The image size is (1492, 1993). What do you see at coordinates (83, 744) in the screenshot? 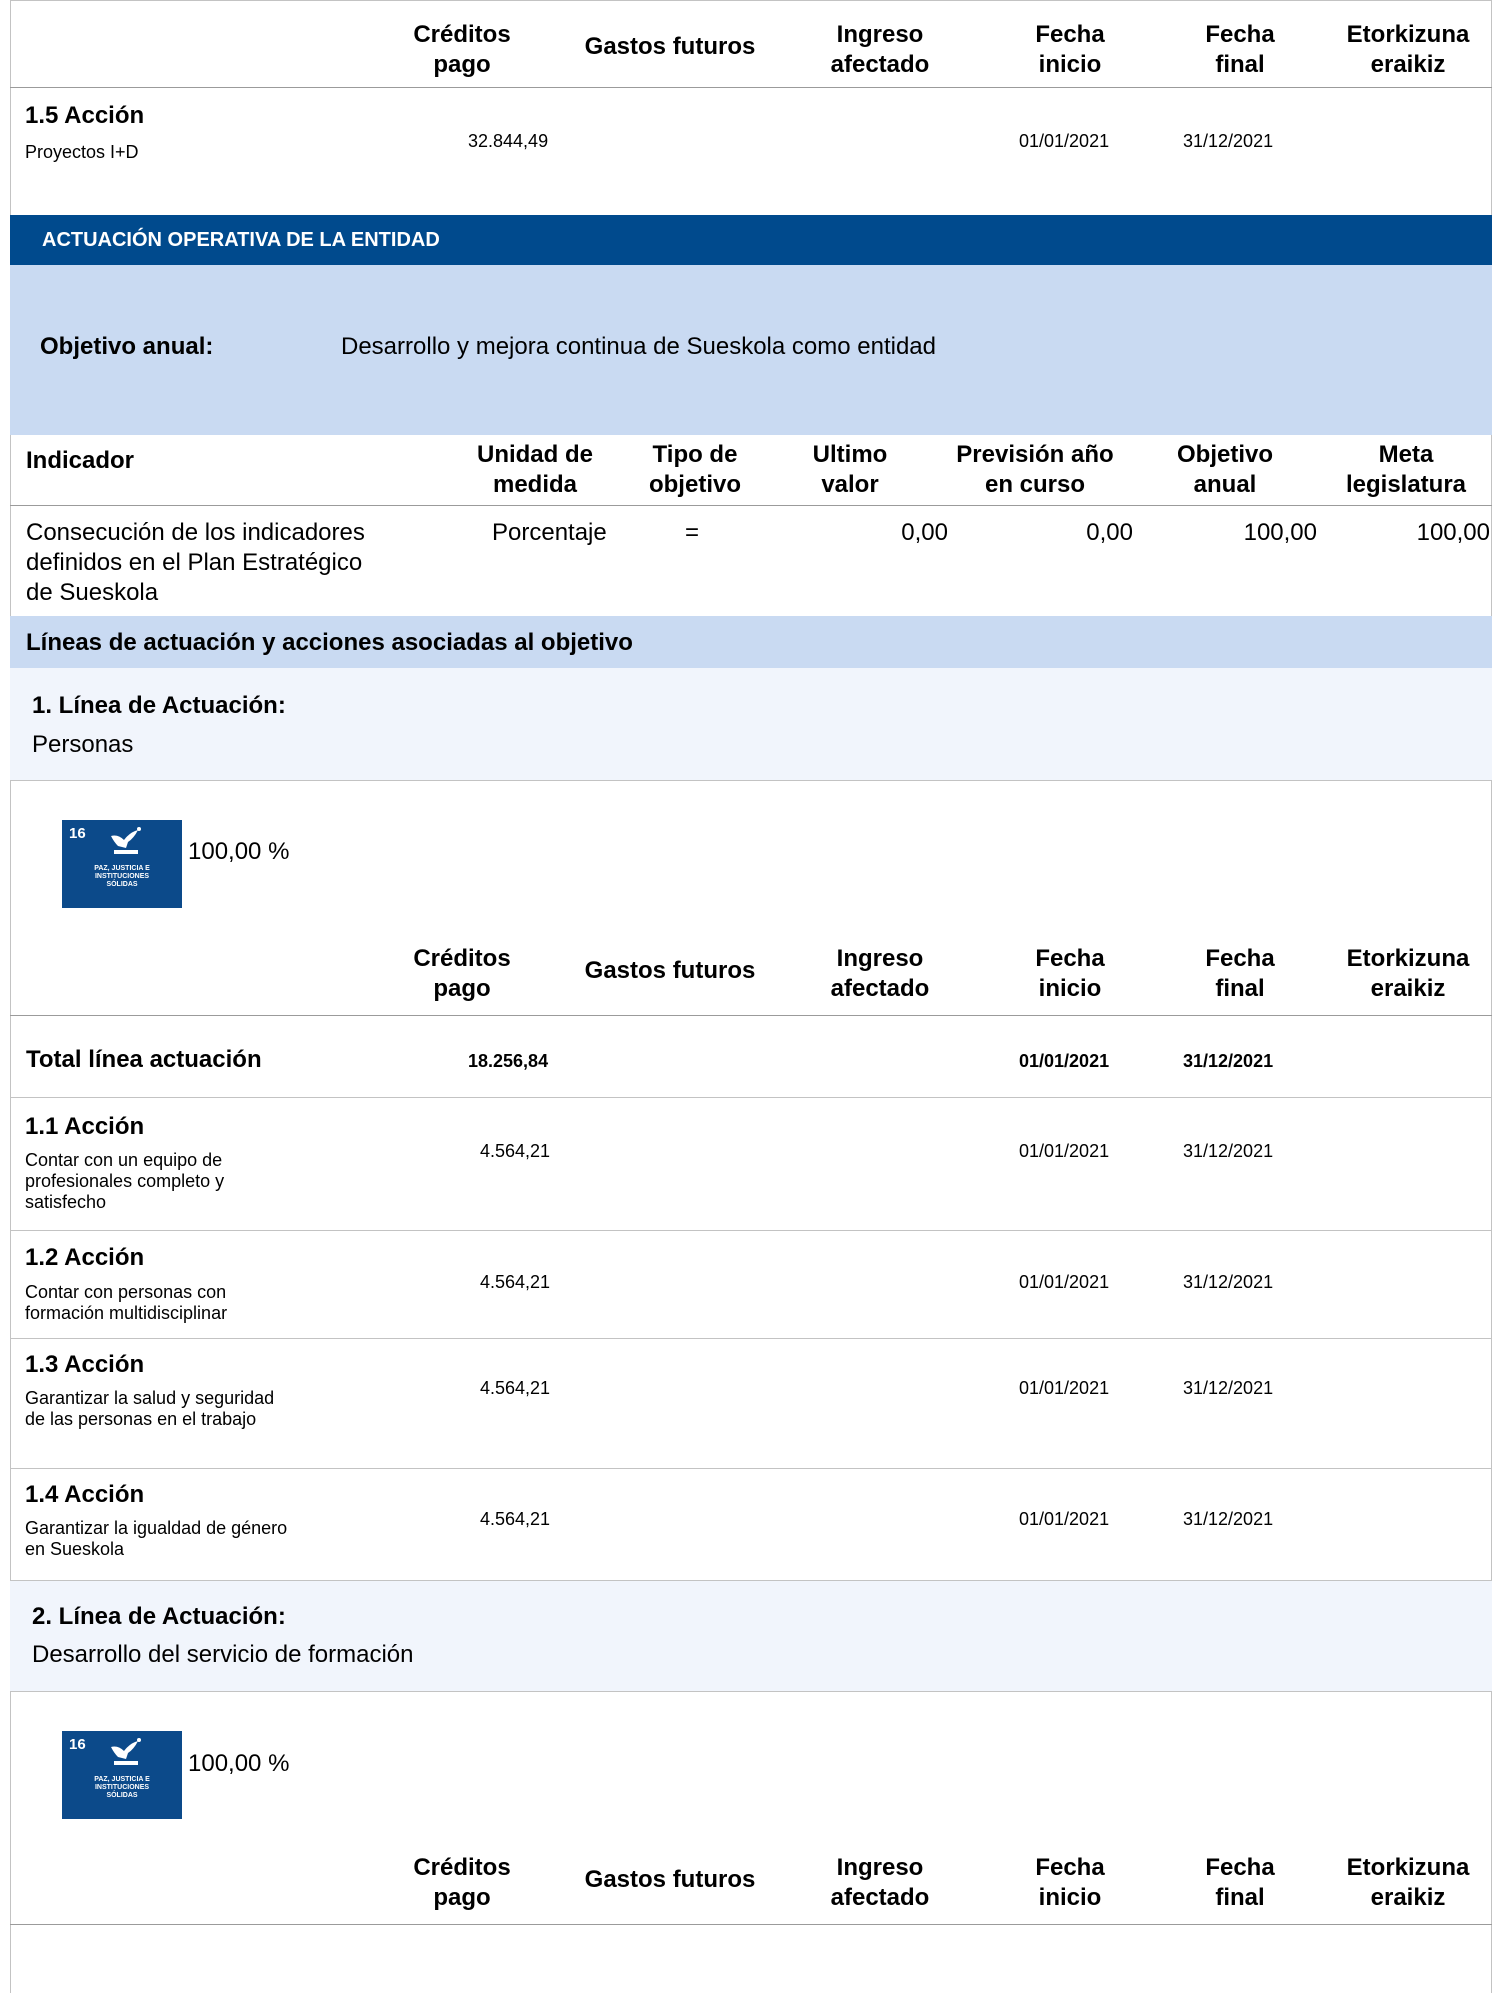
I see `linea-1-name: Personas` at bounding box center [83, 744].